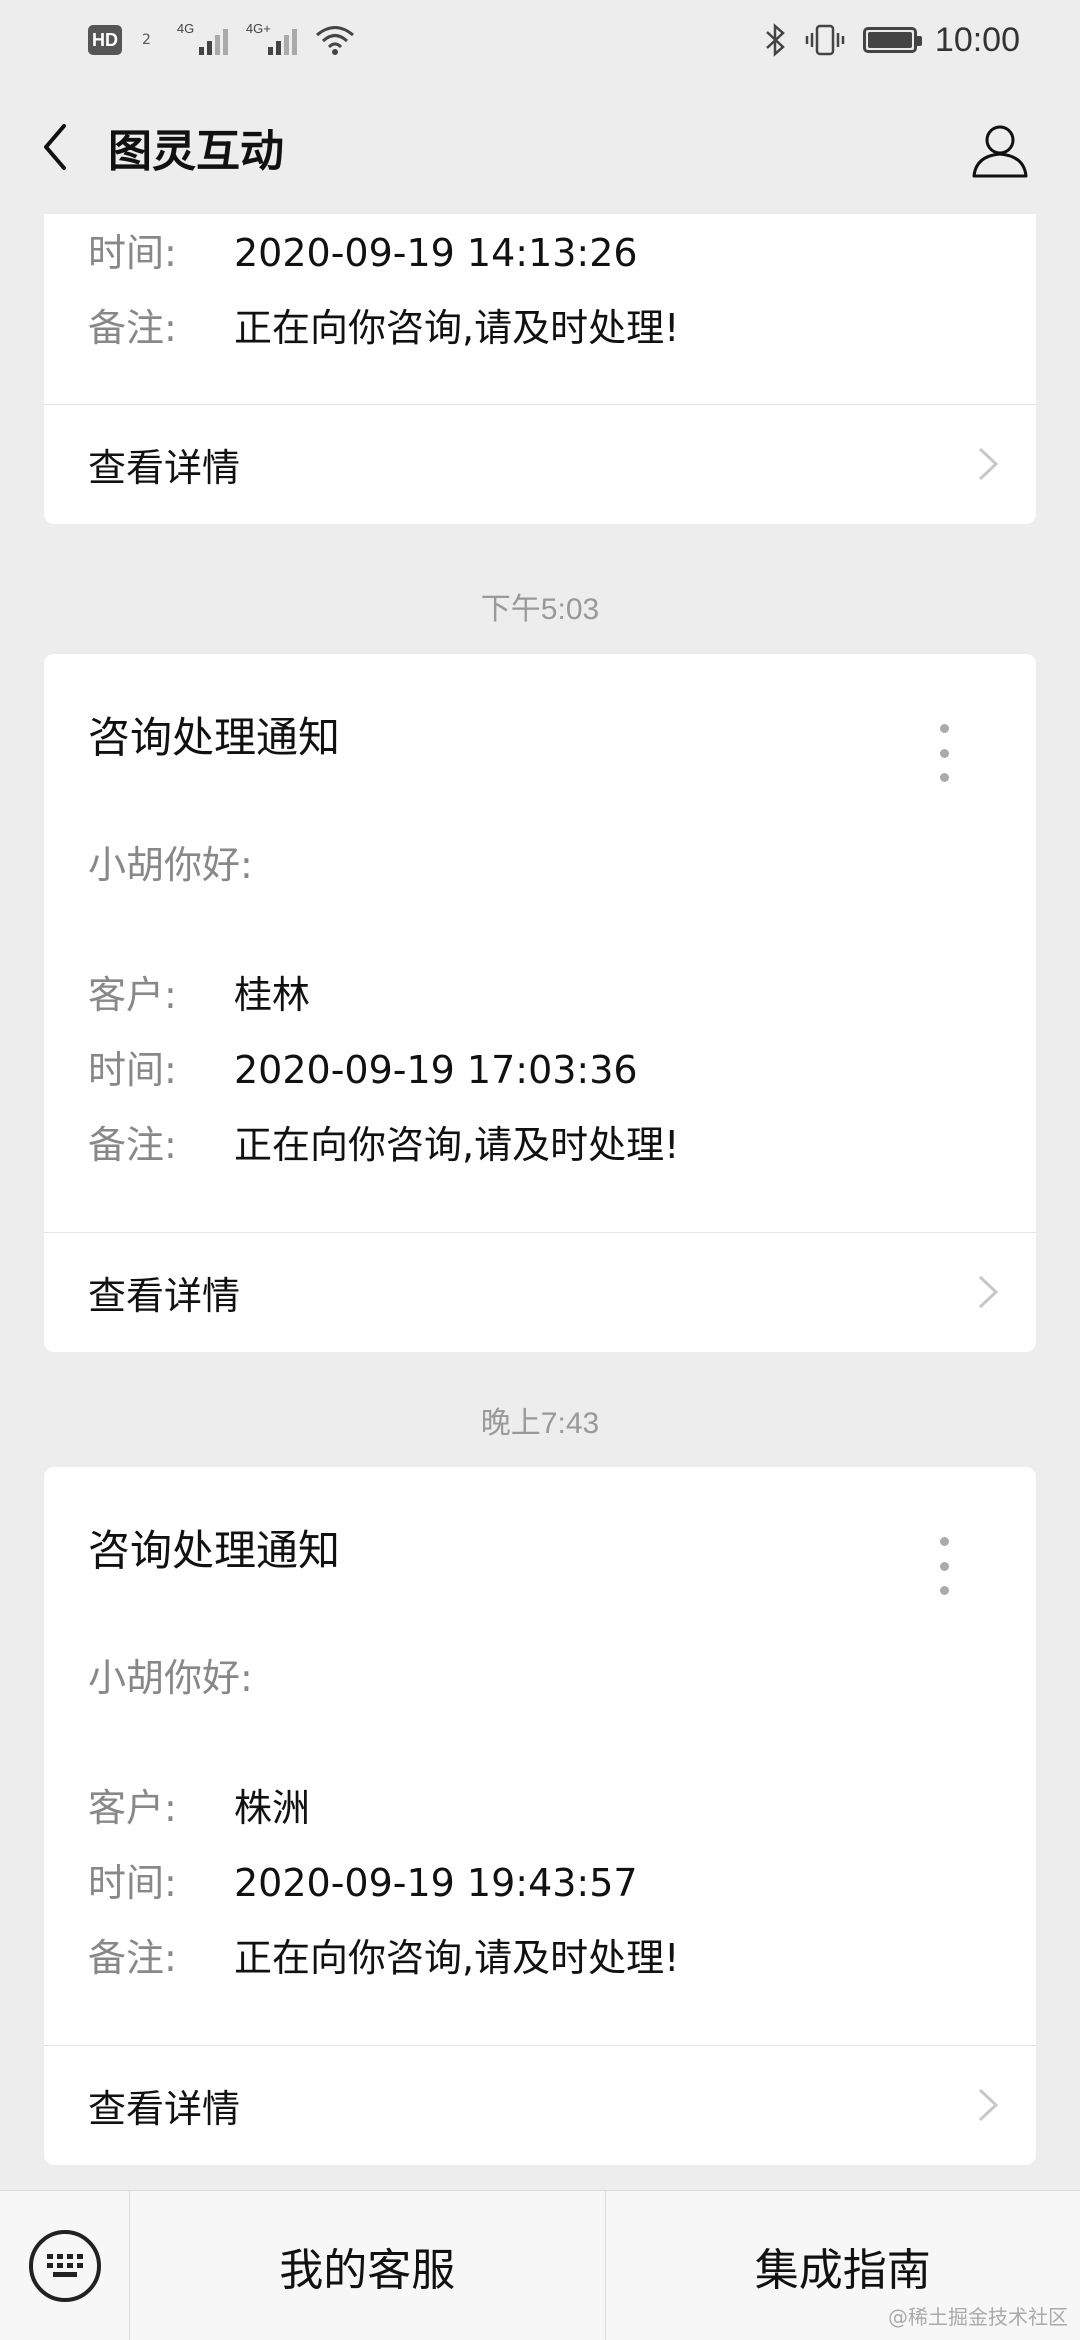 The width and height of the screenshot is (1080, 2340). I want to click on status-right: 10:00, so click(891, 40).